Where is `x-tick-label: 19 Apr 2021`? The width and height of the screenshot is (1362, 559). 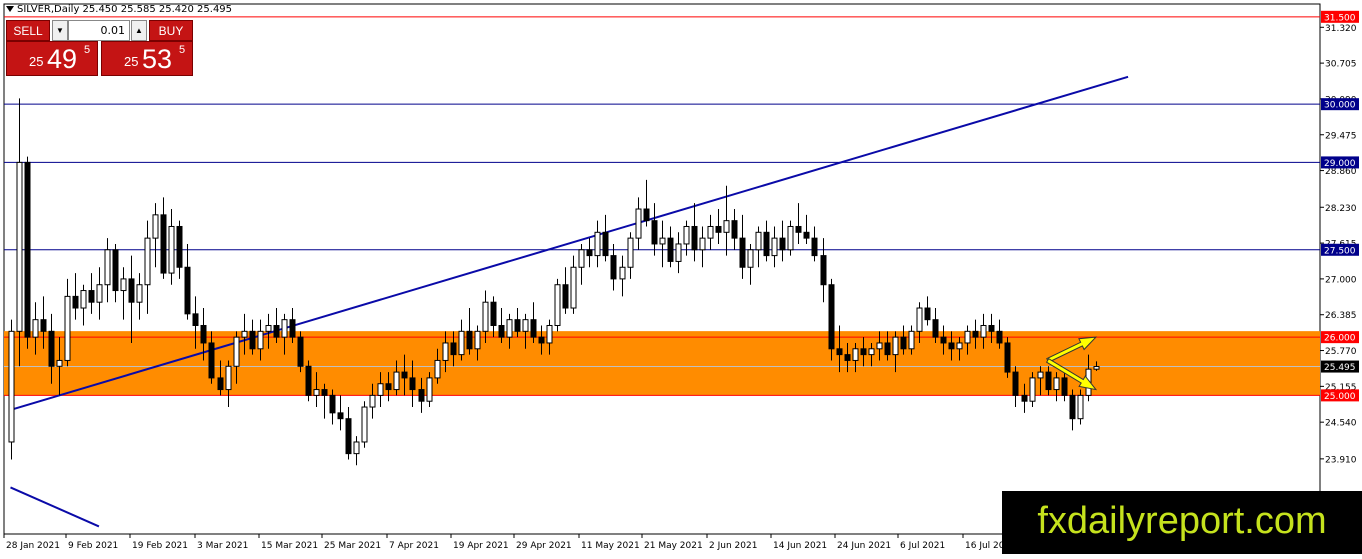 x-tick-label: 19 Apr 2021 is located at coordinates (481, 546).